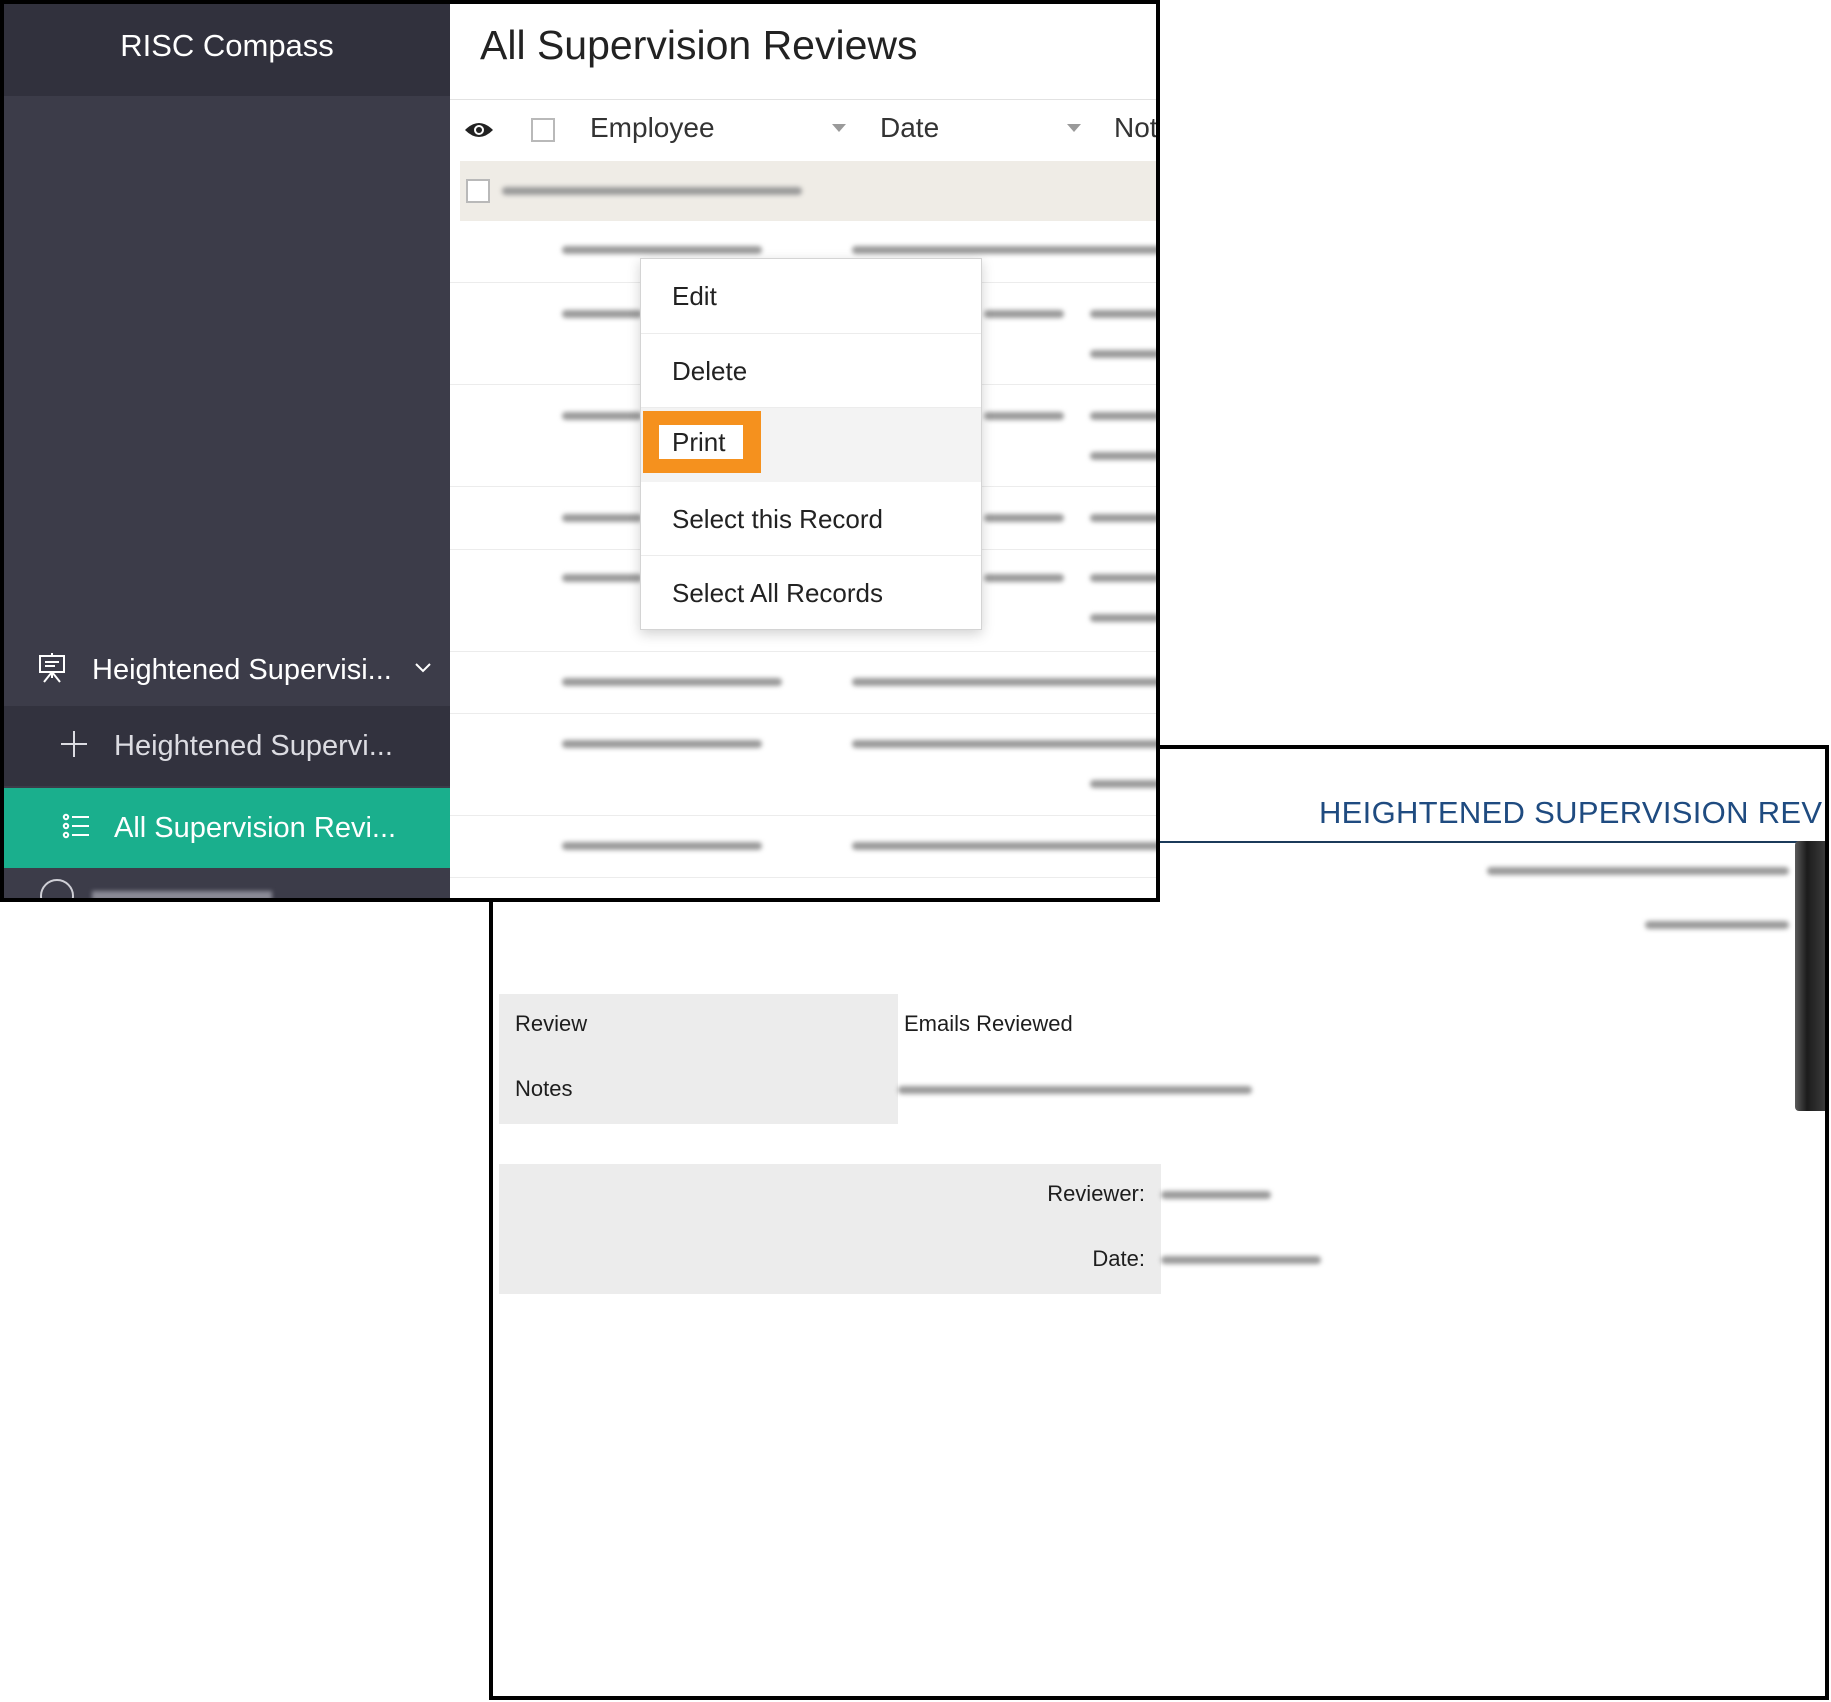 The height and width of the screenshot is (1702, 1831). I want to click on notes-label: Notes, so click(544, 1088).